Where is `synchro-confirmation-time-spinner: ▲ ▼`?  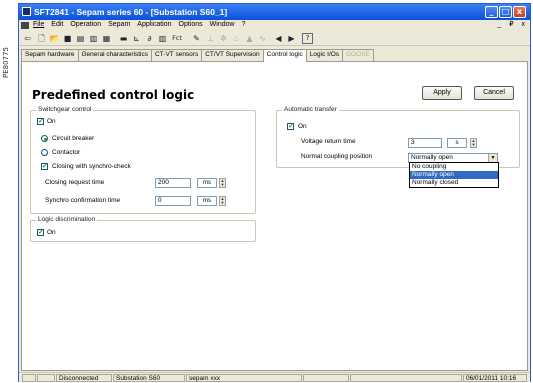 synchro-confirmation-time-spinner: ▲ ▼ is located at coordinates (222, 201).